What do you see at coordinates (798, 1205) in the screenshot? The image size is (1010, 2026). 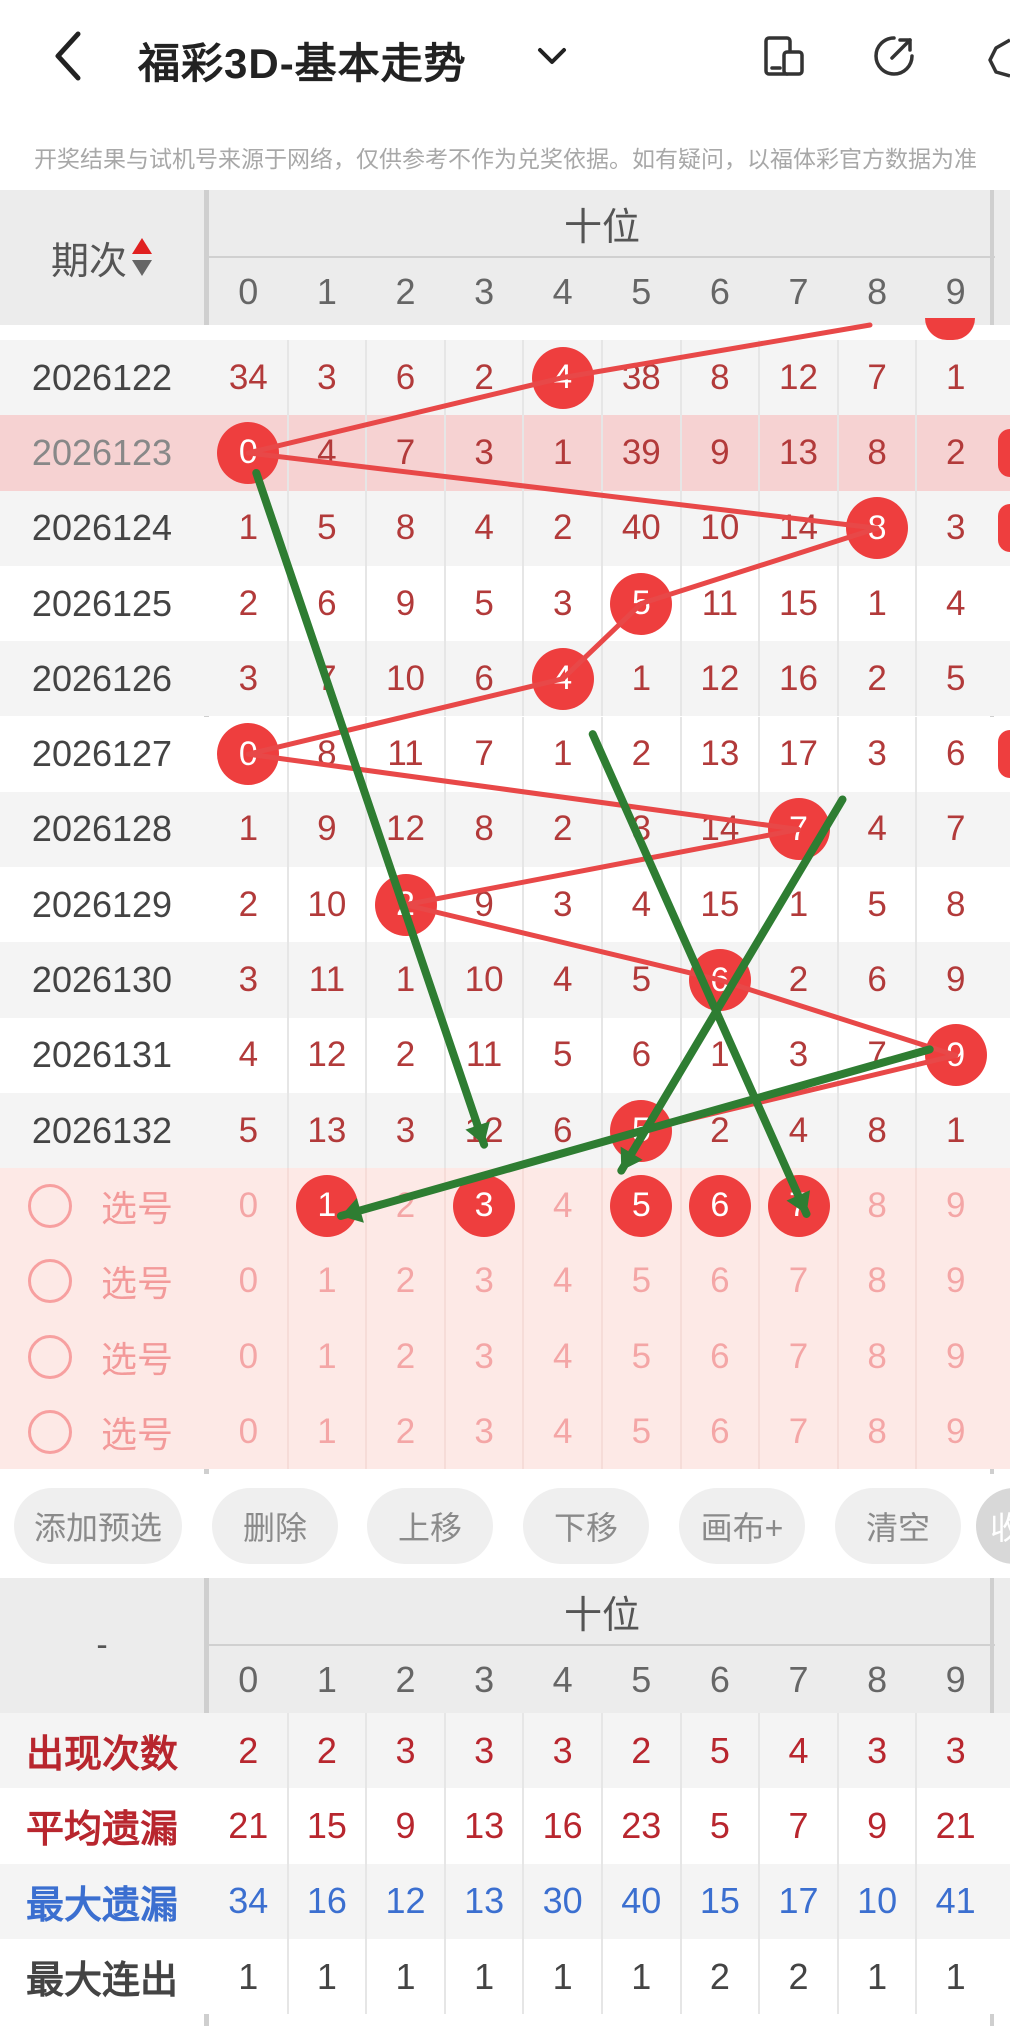 I see `selected-digit-ball: 7` at bounding box center [798, 1205].